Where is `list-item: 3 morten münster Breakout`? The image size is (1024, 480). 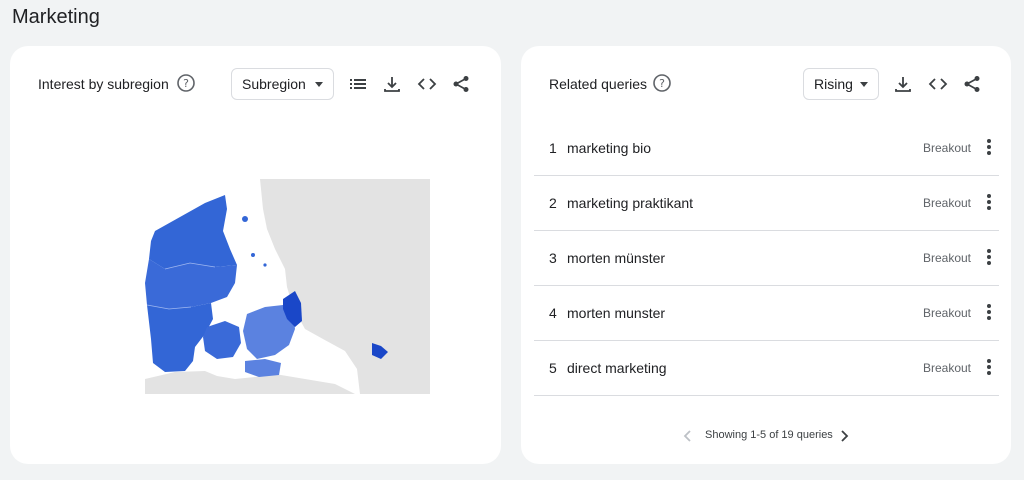 list-item: 3 morten münster Breakout is located at coordinates (766, 258).